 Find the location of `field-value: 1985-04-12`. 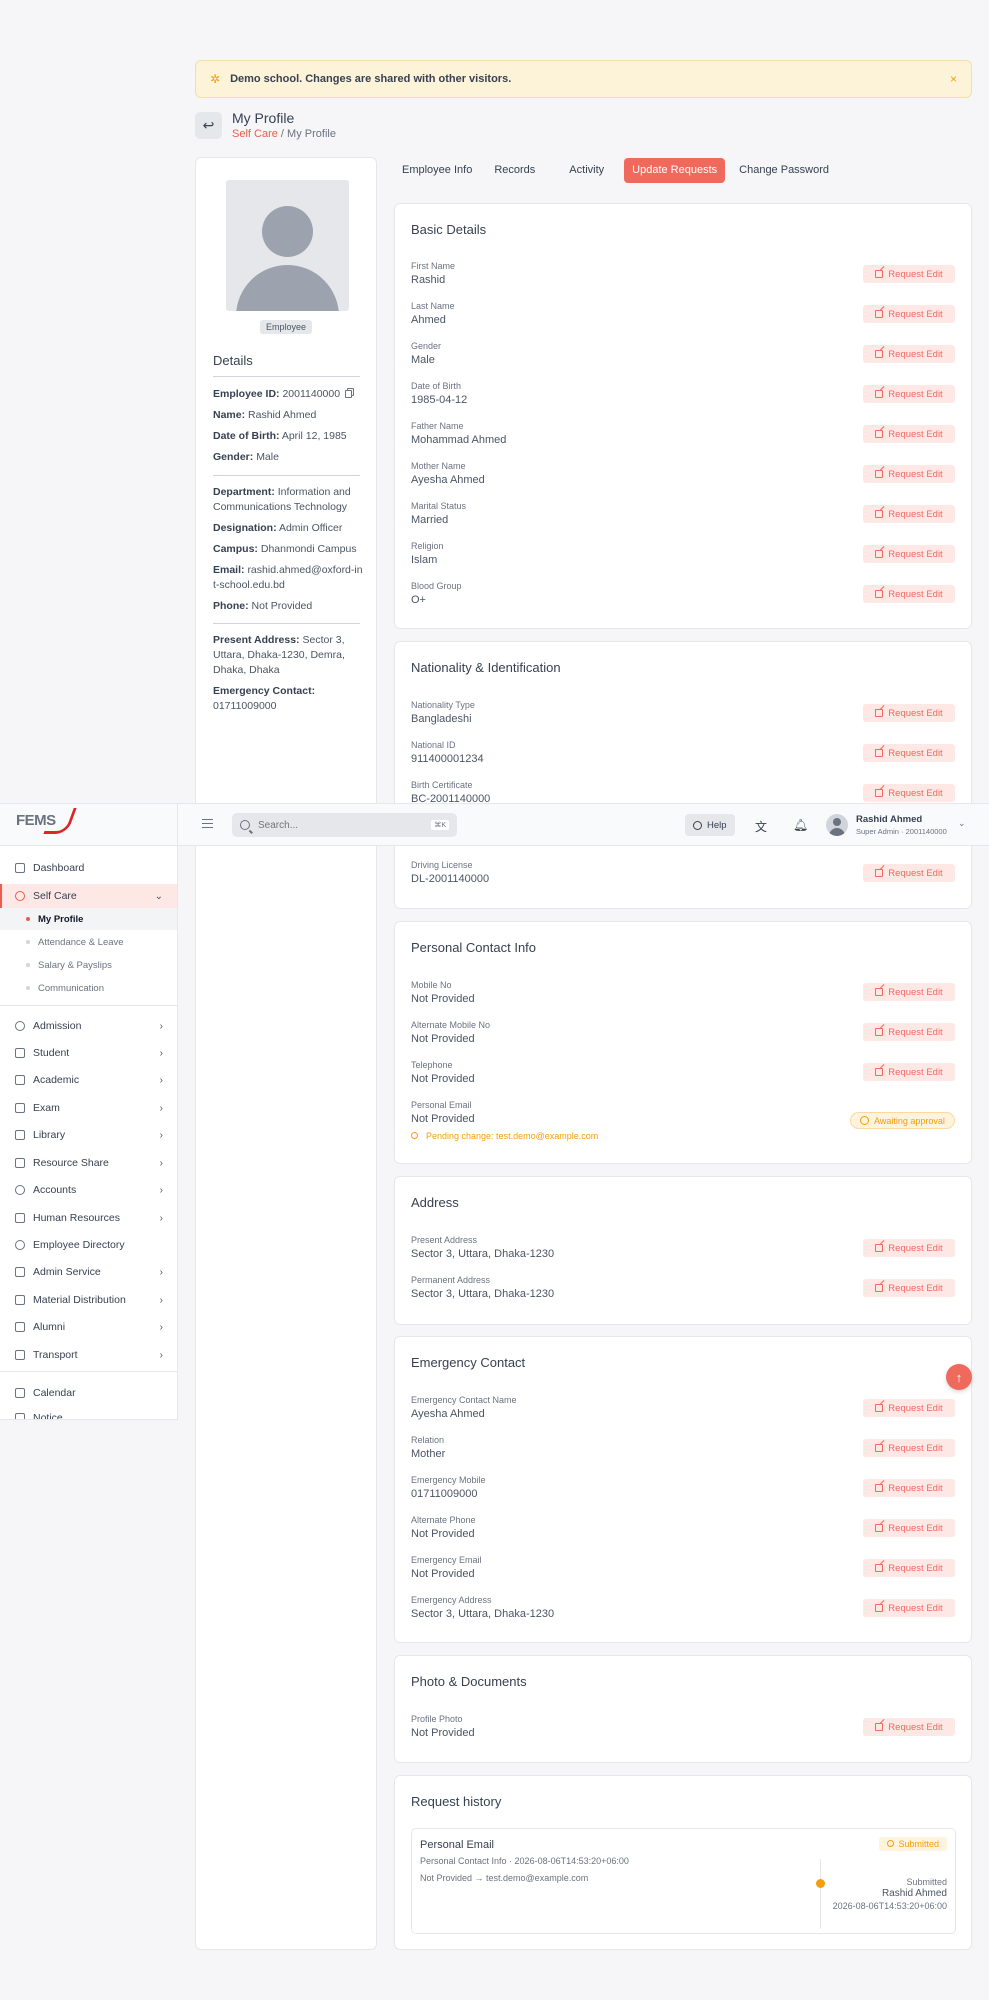

field-value: 1985-04-12 is located at coordinates (439, 400).